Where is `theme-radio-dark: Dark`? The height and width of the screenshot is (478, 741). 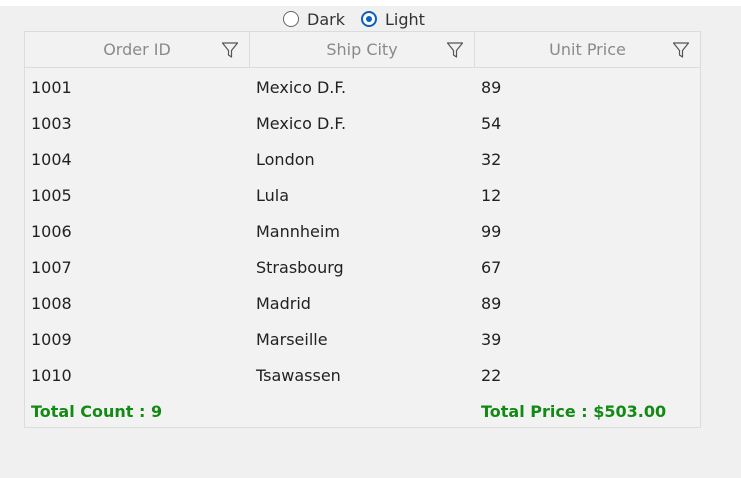
theme-radio-dark: Dark is located at coordinates (314, 19).